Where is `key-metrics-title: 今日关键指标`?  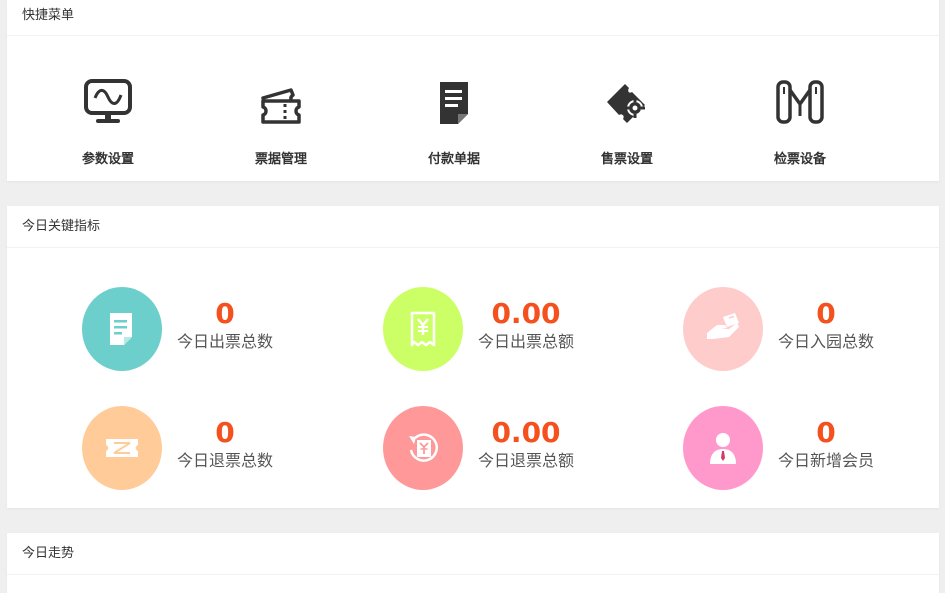 key-metrics-title: 今日关键指标 is located at coordinates (473, 227).